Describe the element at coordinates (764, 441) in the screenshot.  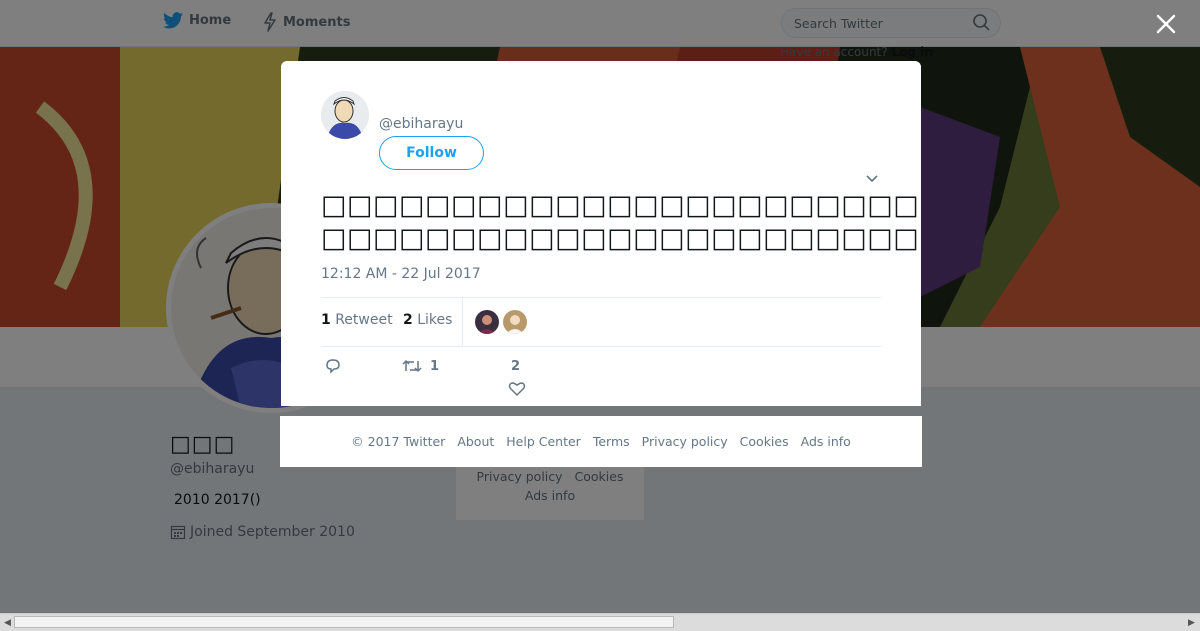
I see `footer-cookies-link: Cookies` at that location.